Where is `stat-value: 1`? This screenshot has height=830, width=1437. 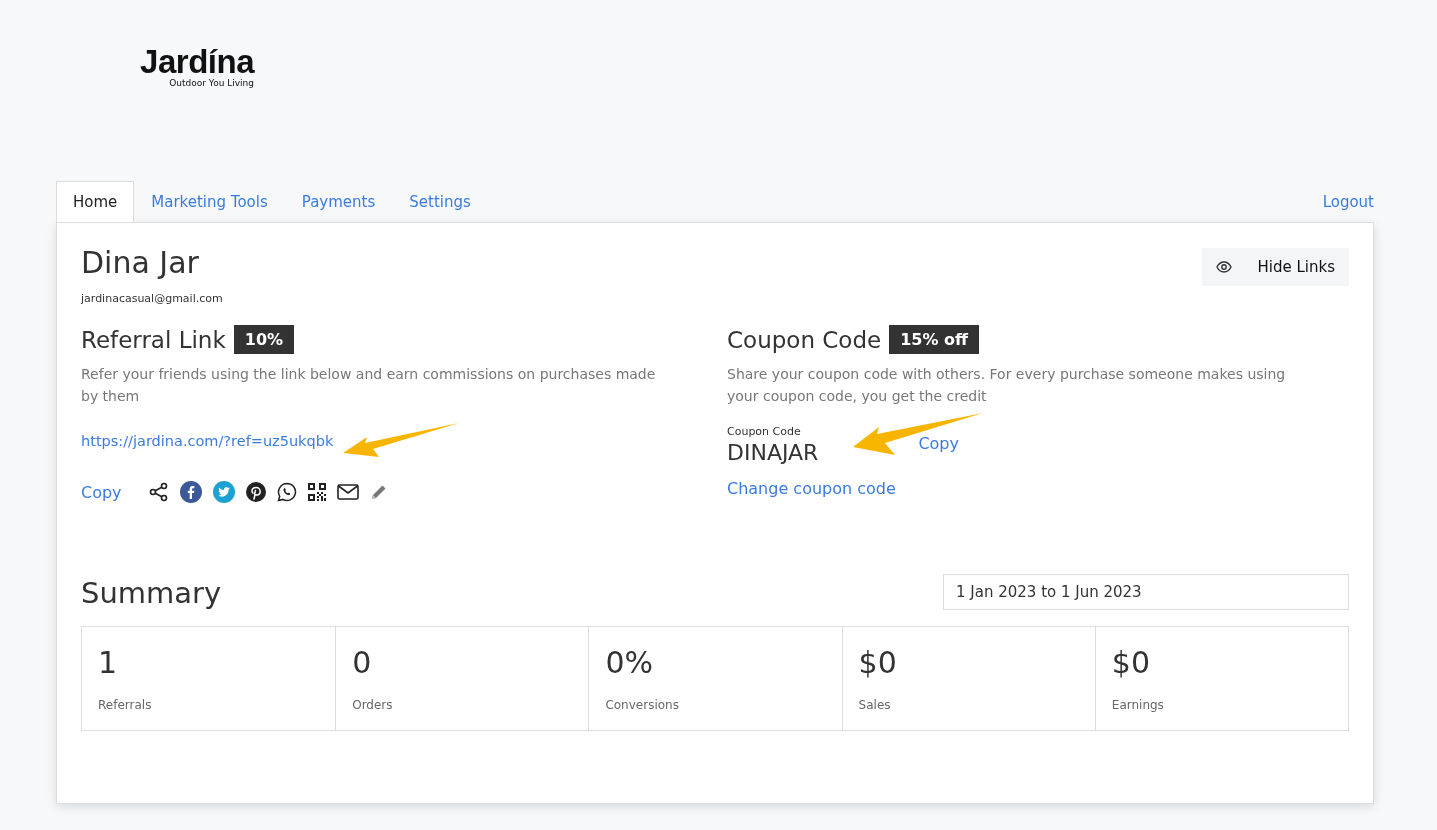
stat-value: 1 is located at coordinates (108, 662).